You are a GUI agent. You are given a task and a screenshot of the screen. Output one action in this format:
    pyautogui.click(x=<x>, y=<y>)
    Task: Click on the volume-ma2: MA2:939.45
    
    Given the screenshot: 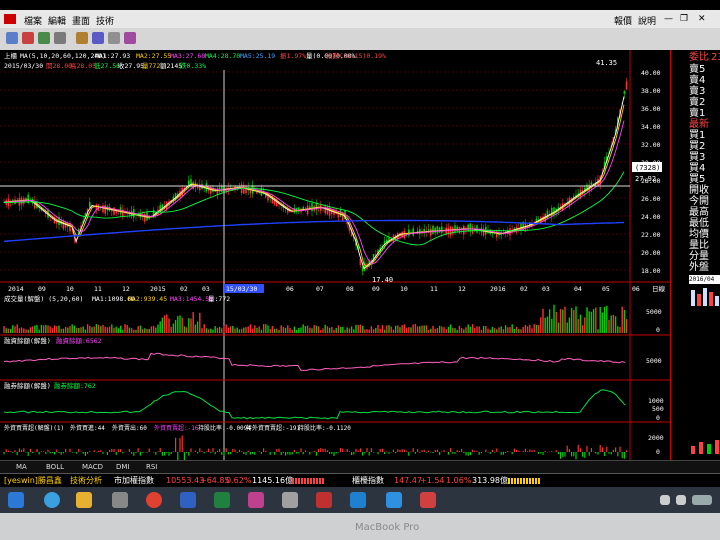 What is the action you would take?
    pyautogui.click(x=147, y=299)
    